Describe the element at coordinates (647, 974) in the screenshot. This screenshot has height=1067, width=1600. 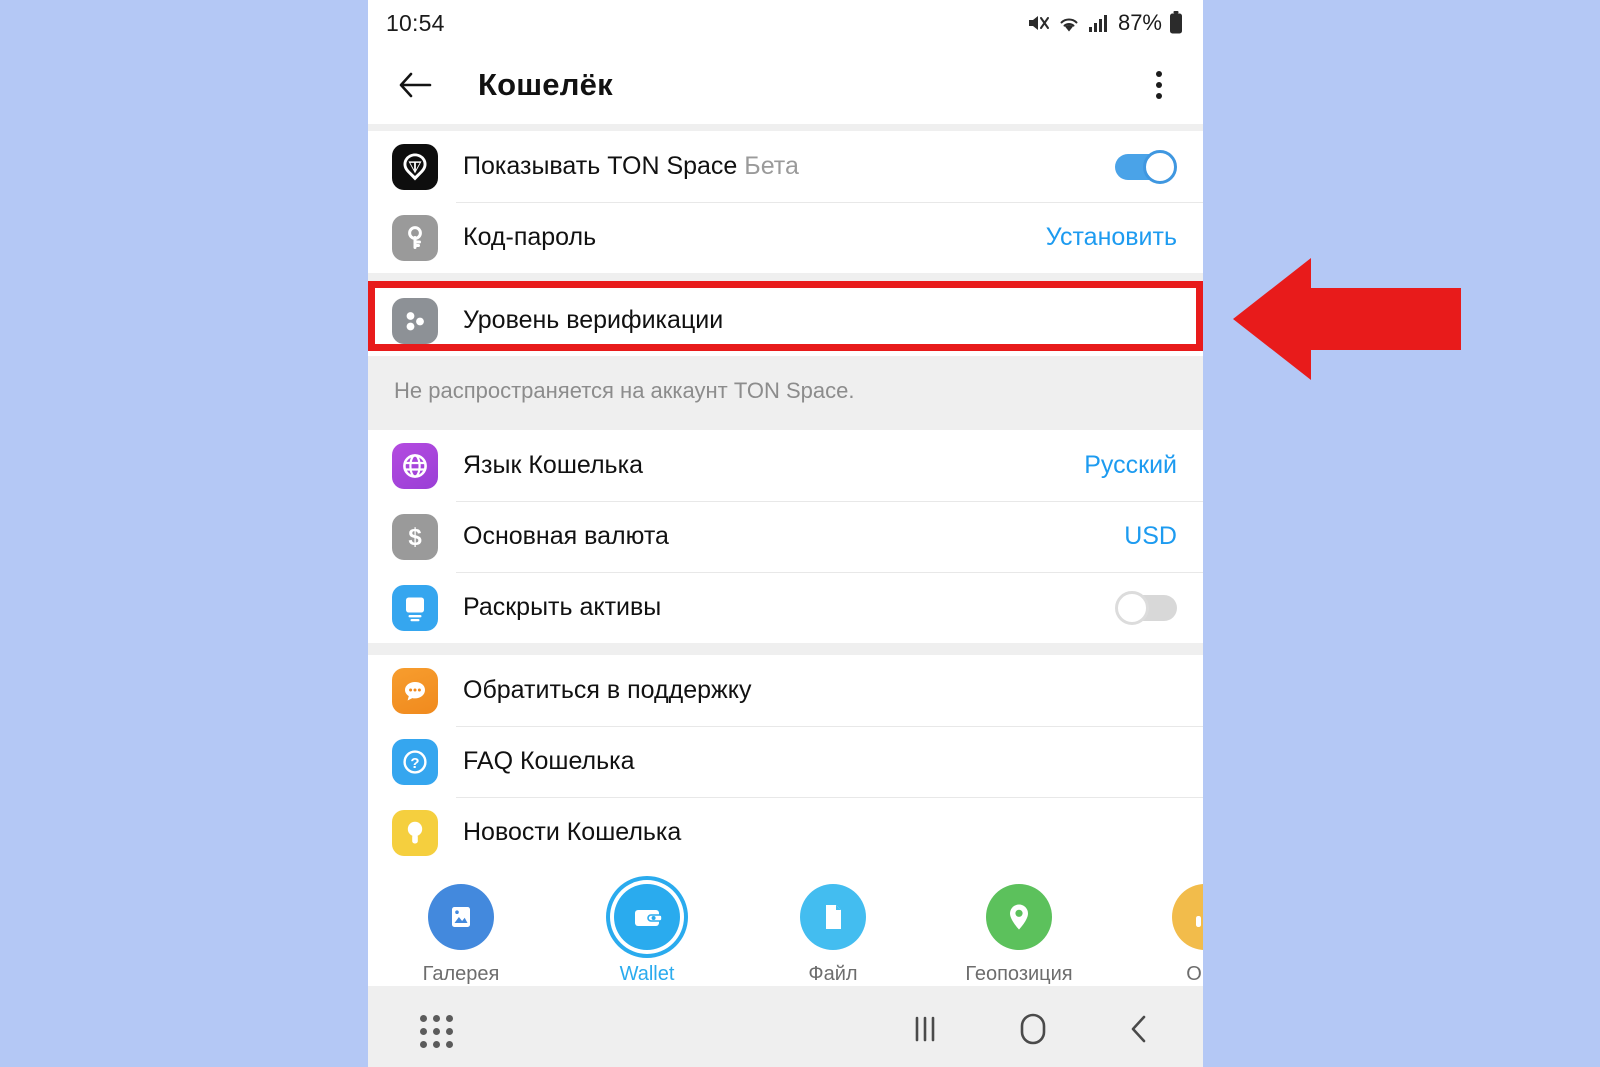
I see `share-label: Wallet` at that location.